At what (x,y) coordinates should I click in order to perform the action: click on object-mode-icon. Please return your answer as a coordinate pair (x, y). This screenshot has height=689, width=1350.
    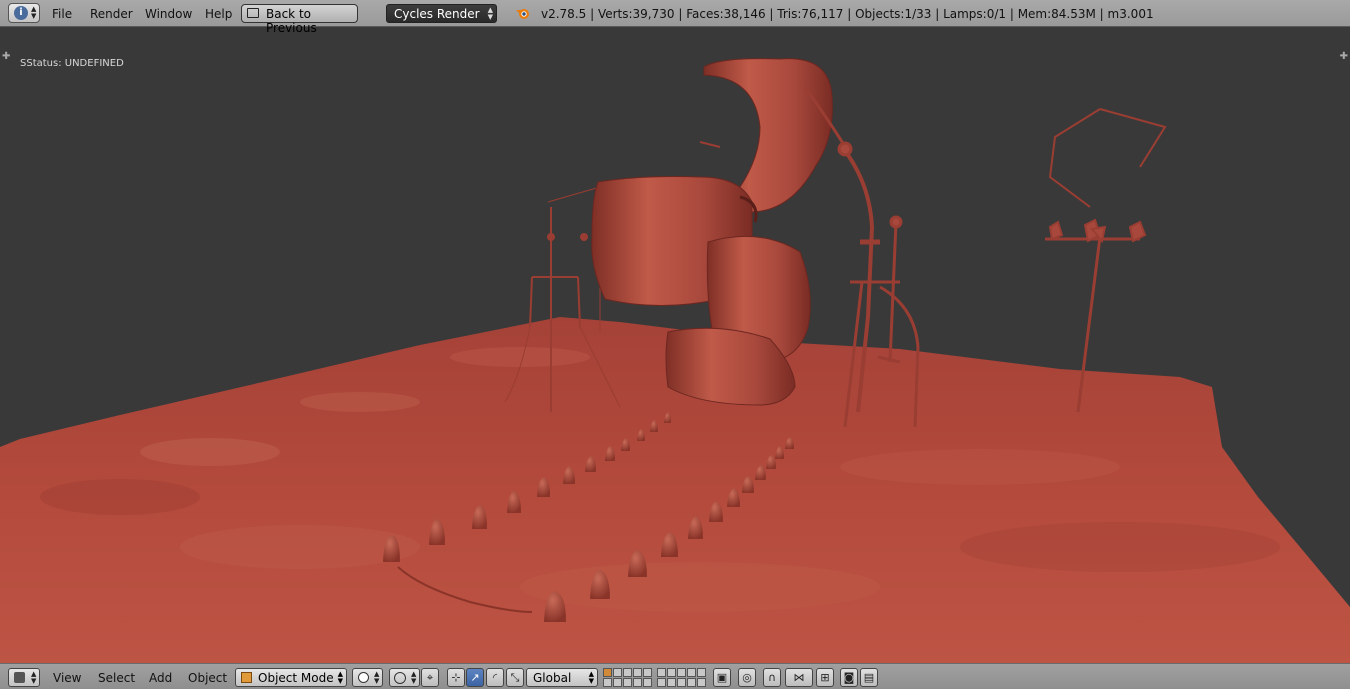
    Looking at the image, I should click on (246, 677).